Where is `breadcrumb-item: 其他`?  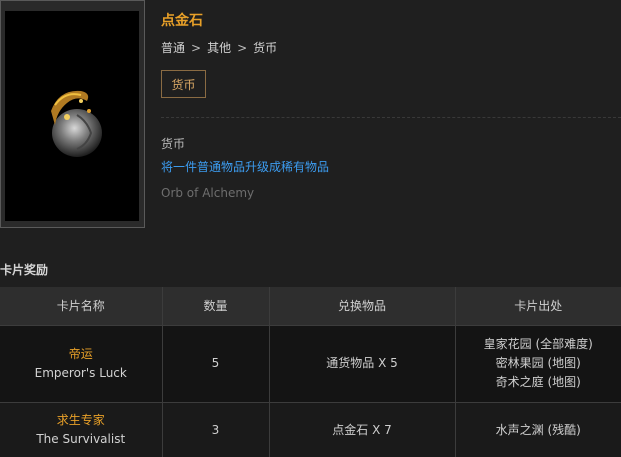 breadcrumb-item: 其他 is located at coordinates (219, 48).